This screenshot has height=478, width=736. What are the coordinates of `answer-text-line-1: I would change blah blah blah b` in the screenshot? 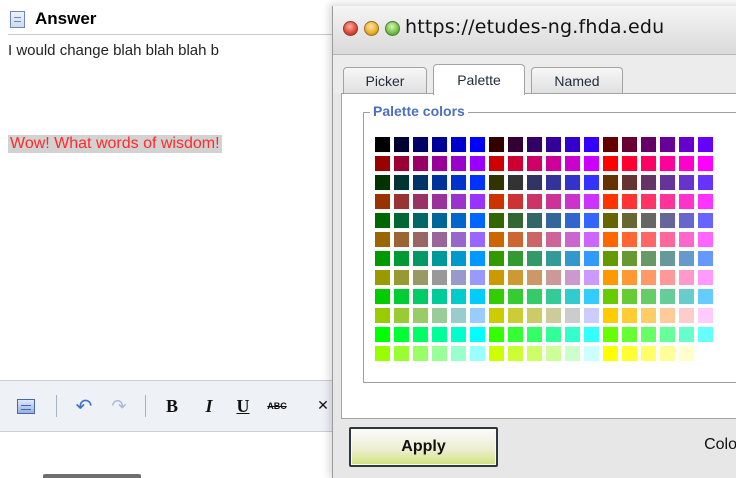 It's located at (113, 50).